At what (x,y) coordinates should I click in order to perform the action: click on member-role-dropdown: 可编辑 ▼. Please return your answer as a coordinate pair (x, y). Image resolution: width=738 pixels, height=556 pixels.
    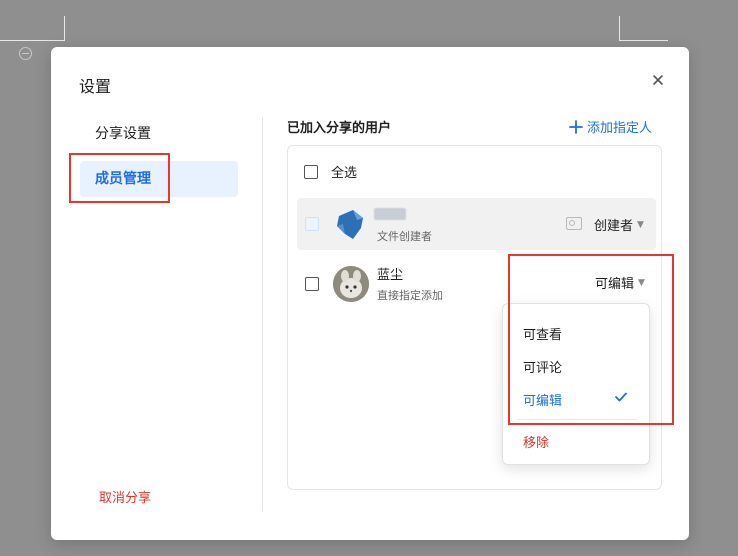
    Looking at the image, I should click on (620, 282).